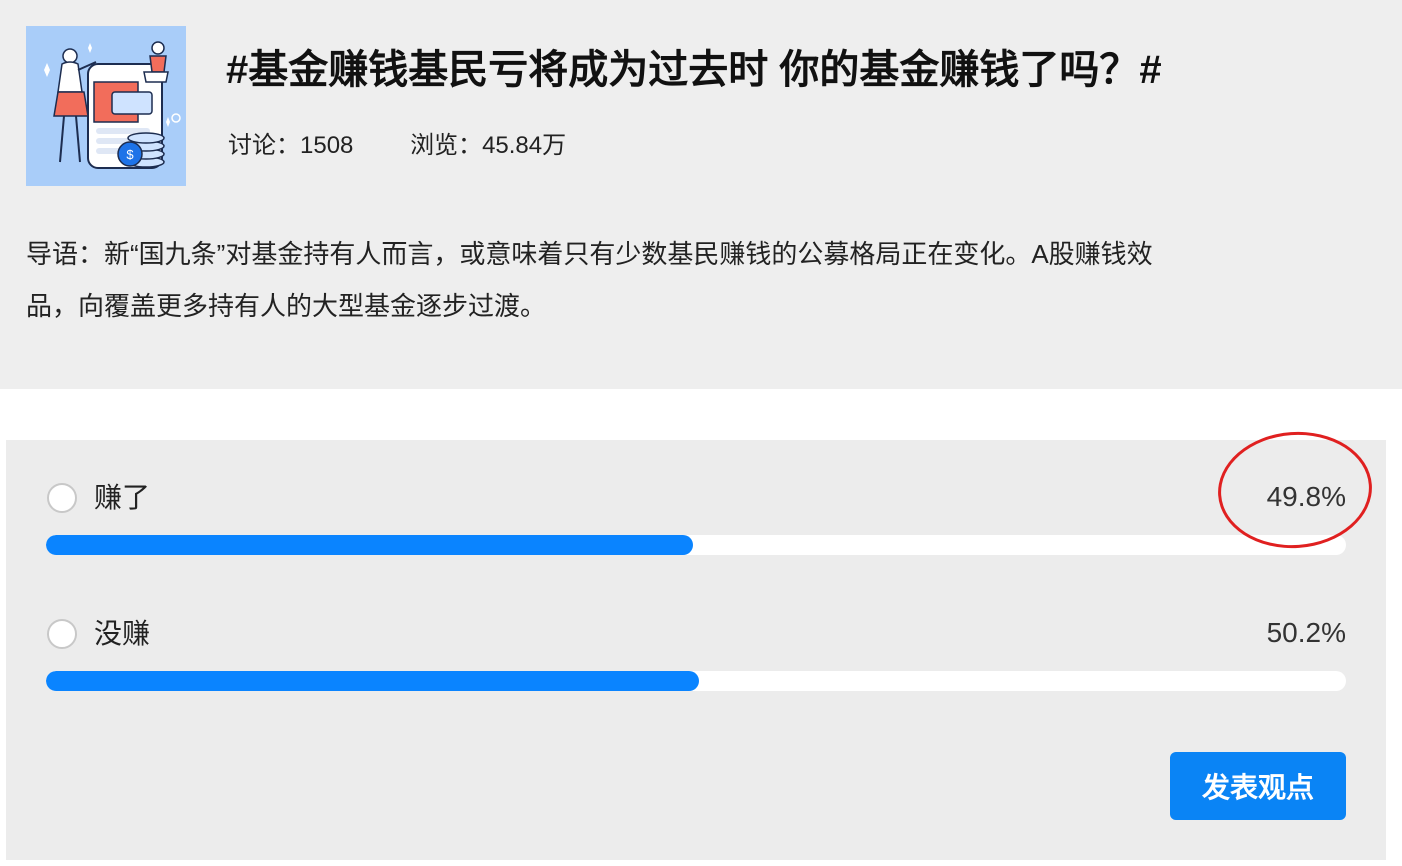 This screenshot has width=1402, height=866. Describe the element at coordinates (122, 633) in the screenshot. I see `option-label: 没赚` at that location.